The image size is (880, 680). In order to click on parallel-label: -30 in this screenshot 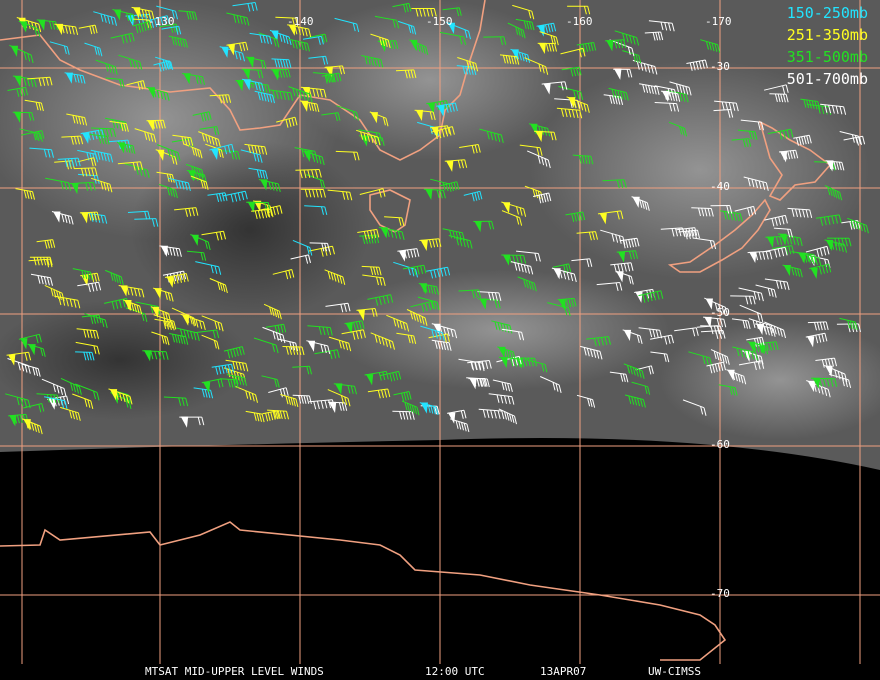, I will do `click(720, 66)`.